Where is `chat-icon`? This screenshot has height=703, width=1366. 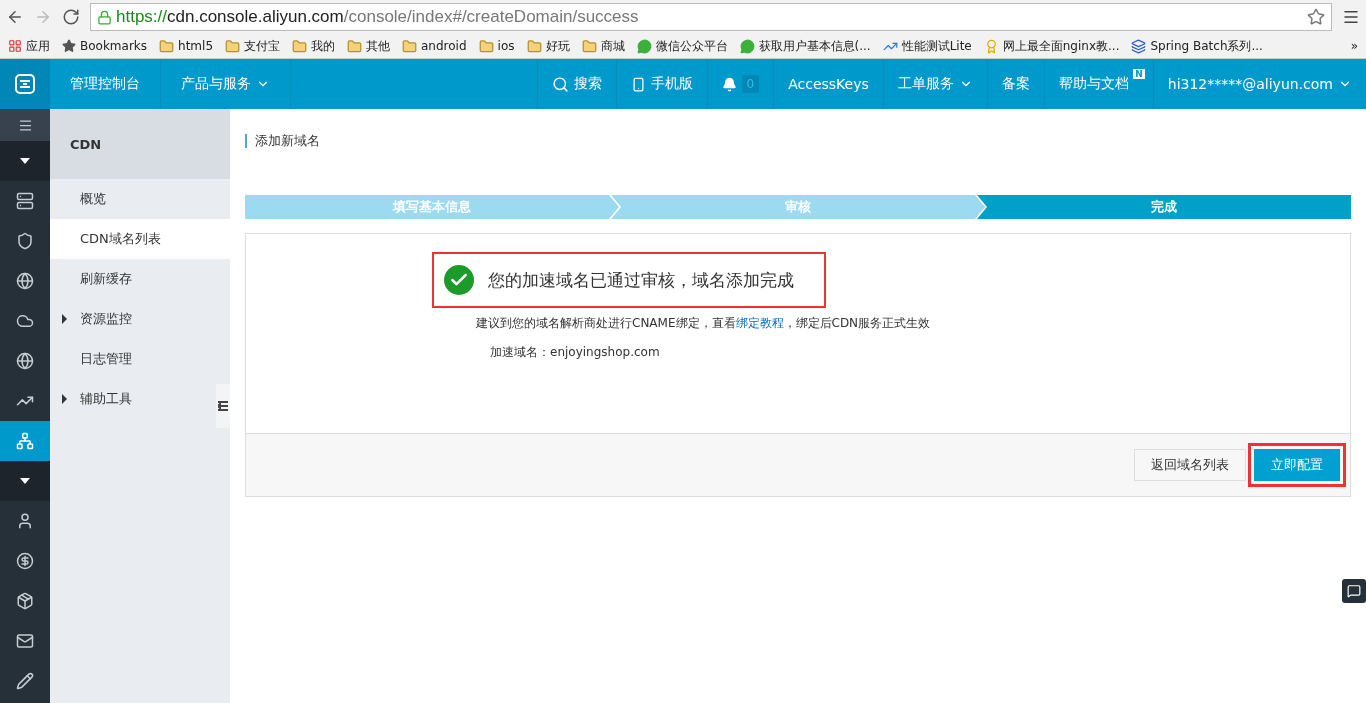 chat-icon is located at coordinates (1354, 591).